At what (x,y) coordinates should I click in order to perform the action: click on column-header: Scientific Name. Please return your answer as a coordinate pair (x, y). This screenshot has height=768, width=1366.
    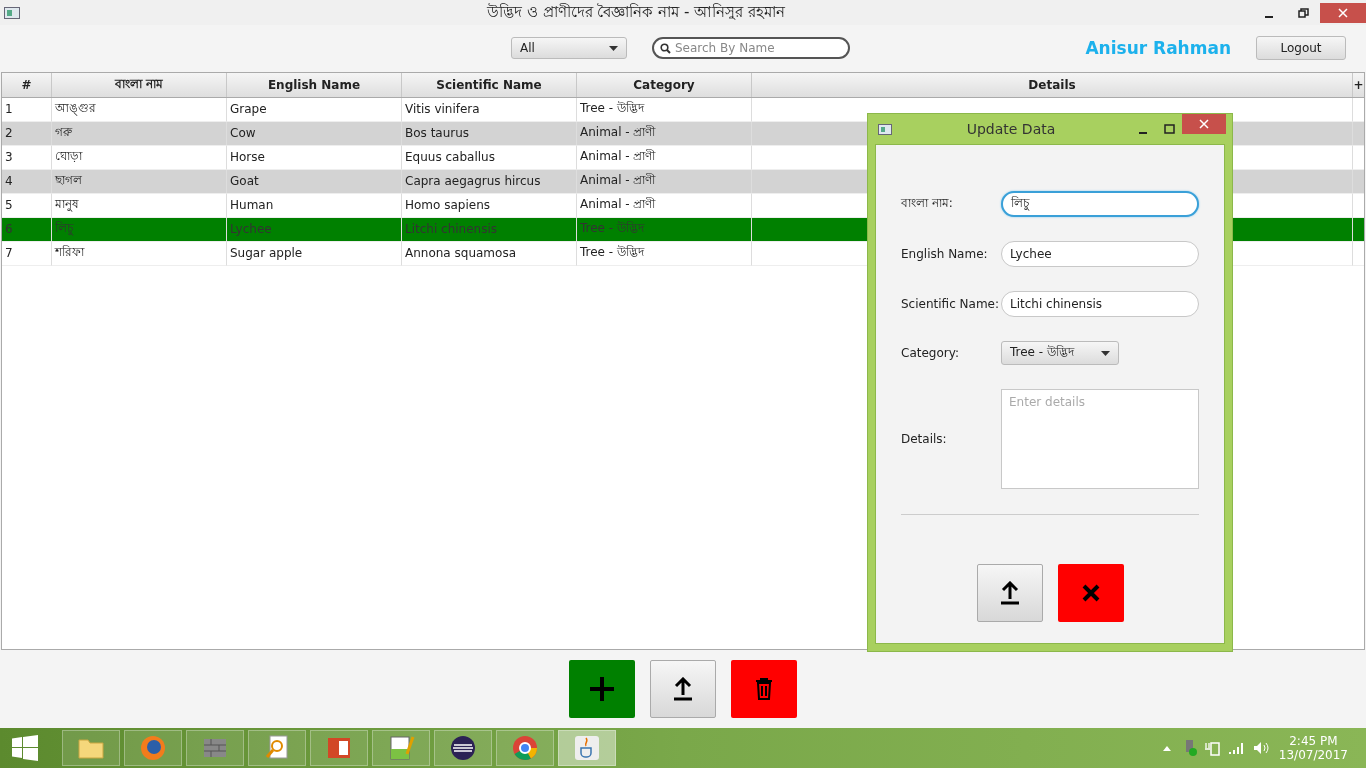
    Looking at the image, I should click on (489, 84).